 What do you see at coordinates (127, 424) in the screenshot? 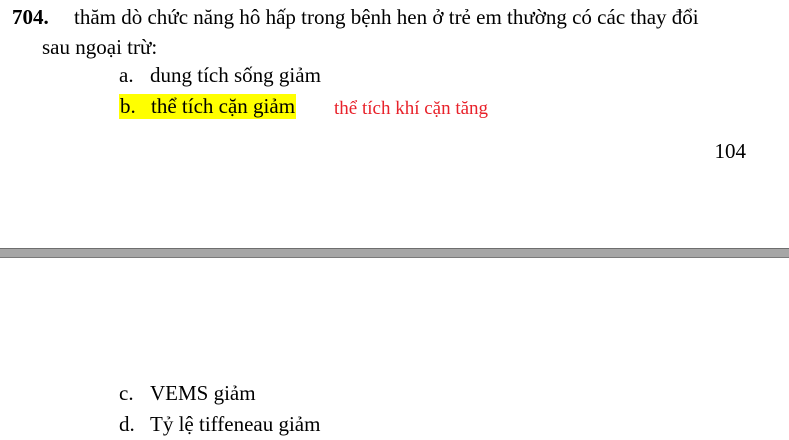
I see `option-d-letter: d.` at bounding box center [127, 424].